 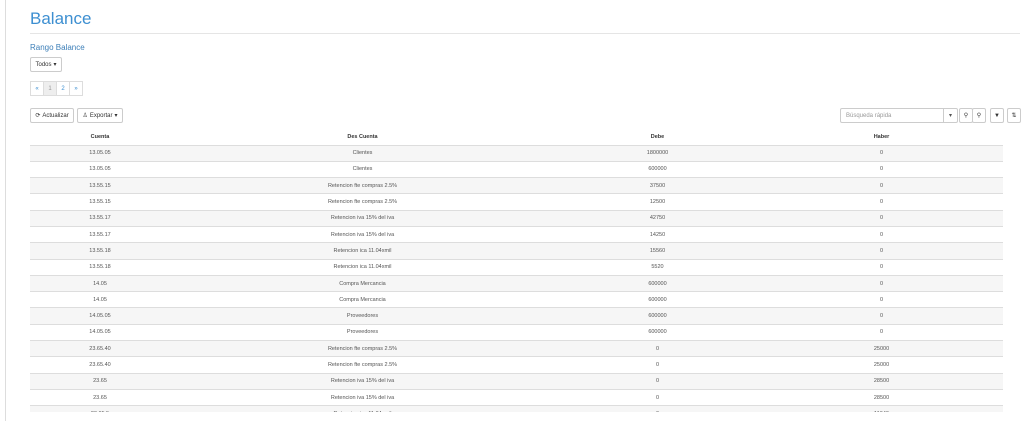 I want to click on column-header-des-cuenta: Des Cuenta, so click(x=362, y=137).